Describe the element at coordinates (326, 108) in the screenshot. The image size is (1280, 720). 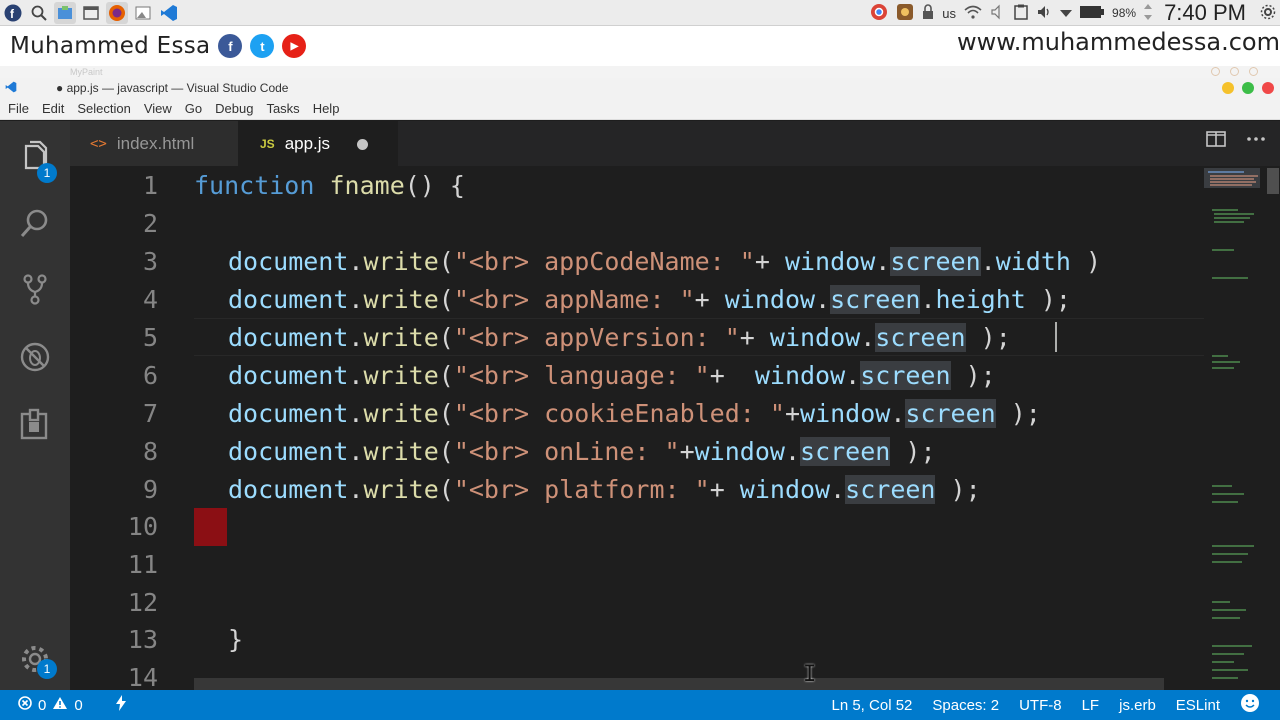
I see `menu-help: Help` at that location.